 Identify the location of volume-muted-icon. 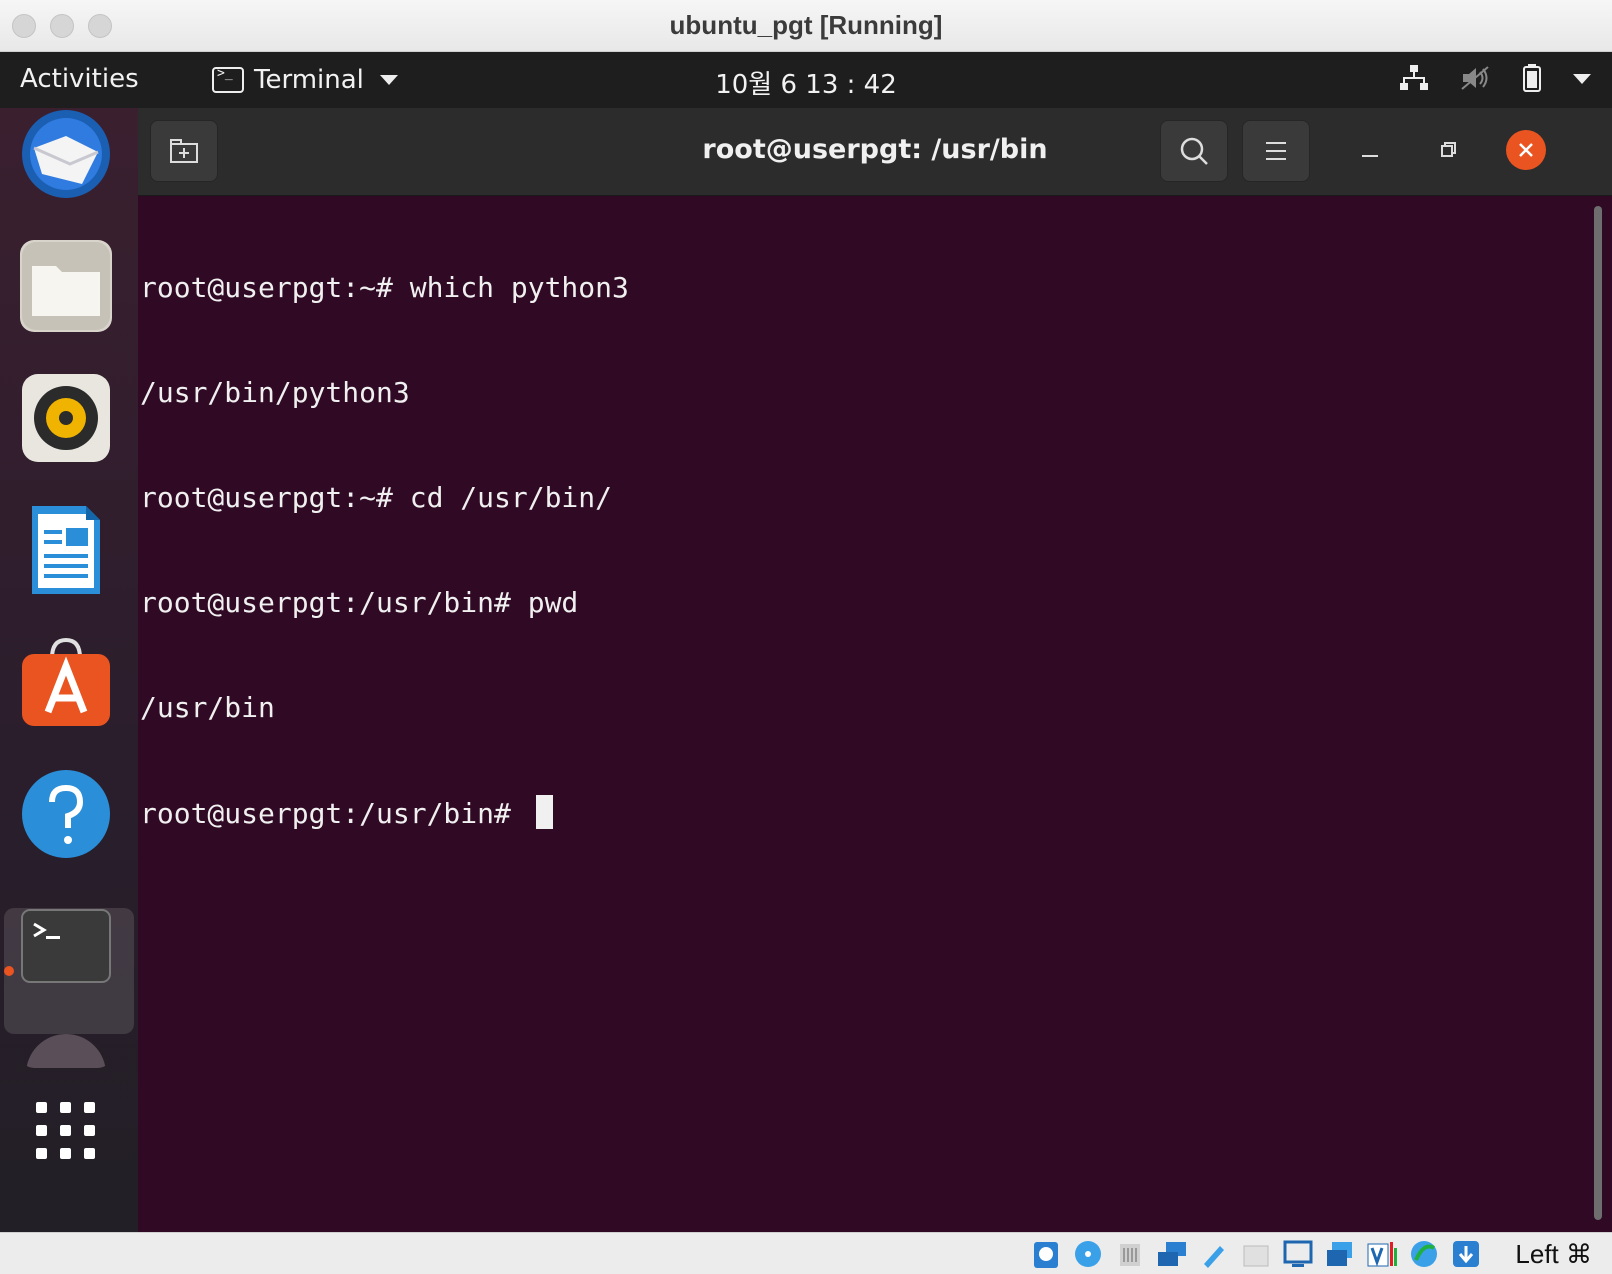
(1476, 80).